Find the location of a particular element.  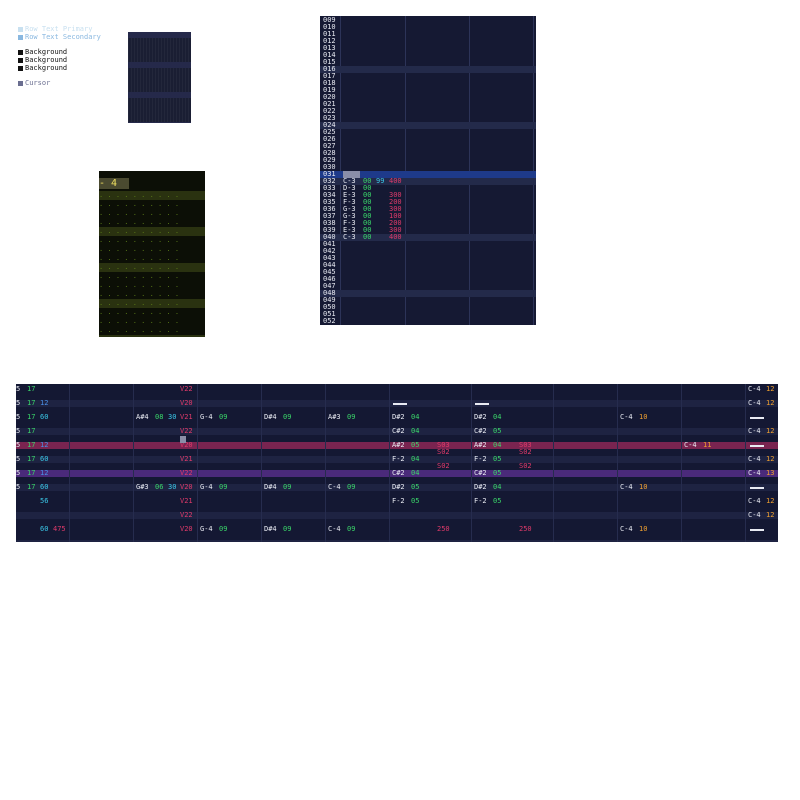

tracker-cell: 10 is located at coordinates (643, 487).